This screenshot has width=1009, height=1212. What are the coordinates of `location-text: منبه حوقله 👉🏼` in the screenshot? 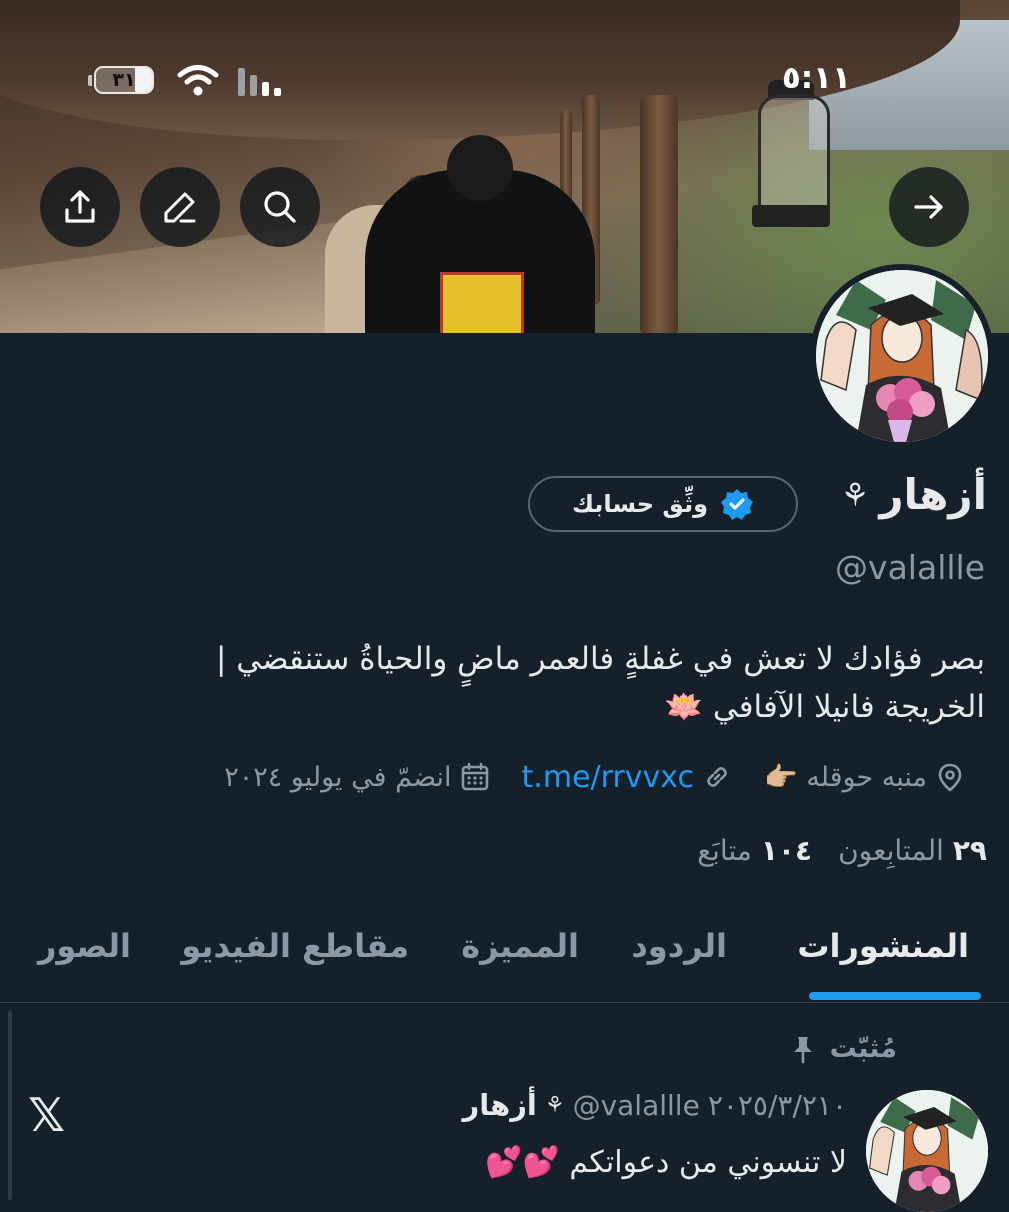 It's located at (845, 777).